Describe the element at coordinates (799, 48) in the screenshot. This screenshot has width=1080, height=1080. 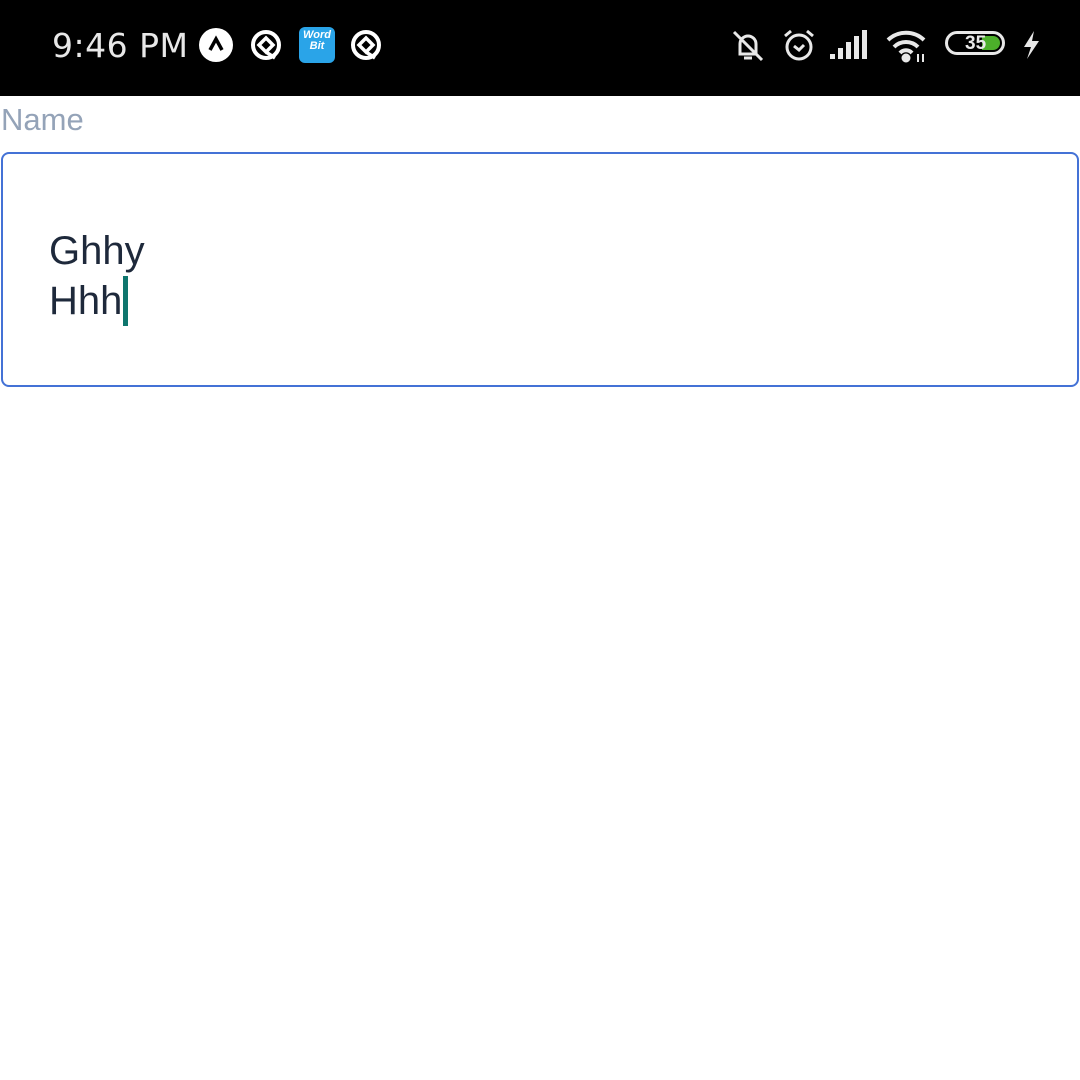
I see `alarm-icon` at that location.